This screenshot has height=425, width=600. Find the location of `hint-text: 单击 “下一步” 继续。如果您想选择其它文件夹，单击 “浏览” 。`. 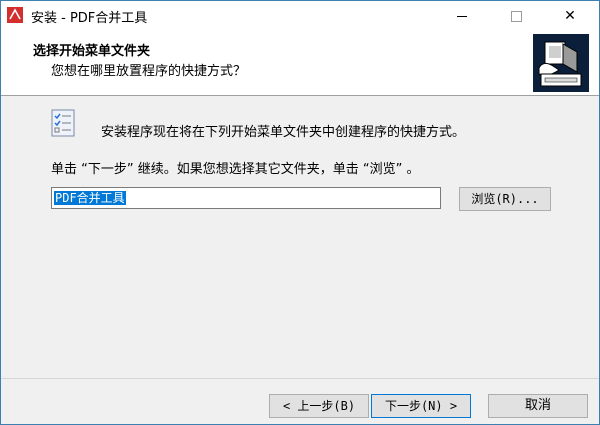

hint-text: 单击 “下一步” 继续。如果您想选择其它文件夹，单击 “浏览” 。 is located at coordinates (235, 169).